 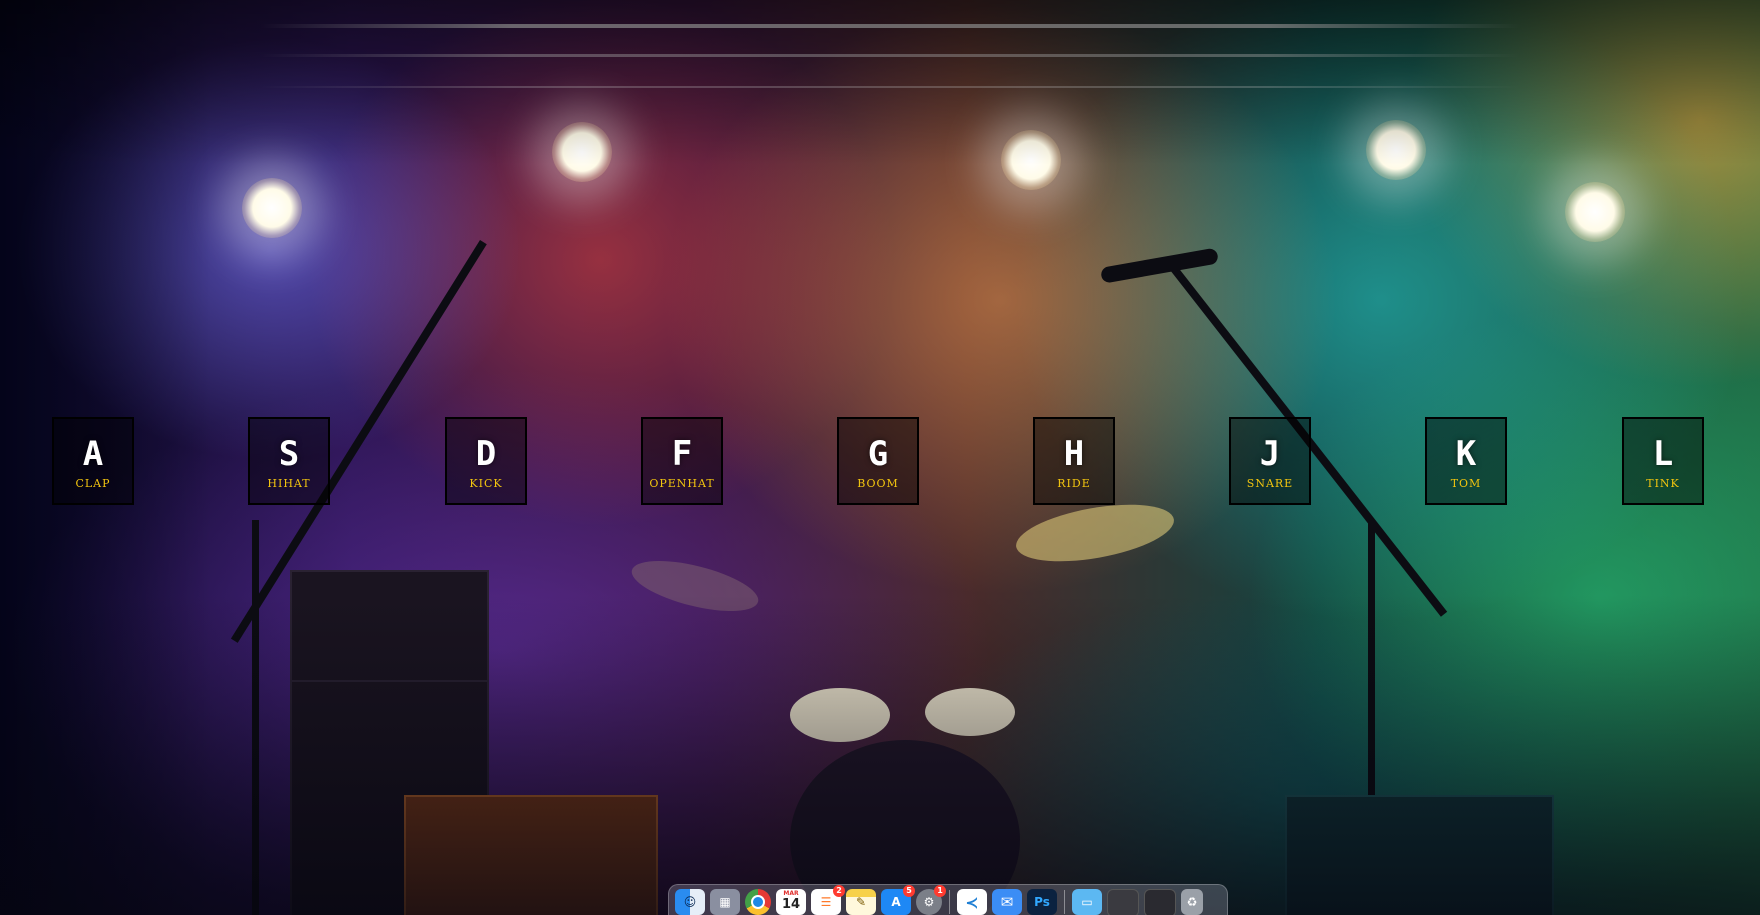 I want to click on calendar-icon: MAR 14, so click(x=791, y=902).